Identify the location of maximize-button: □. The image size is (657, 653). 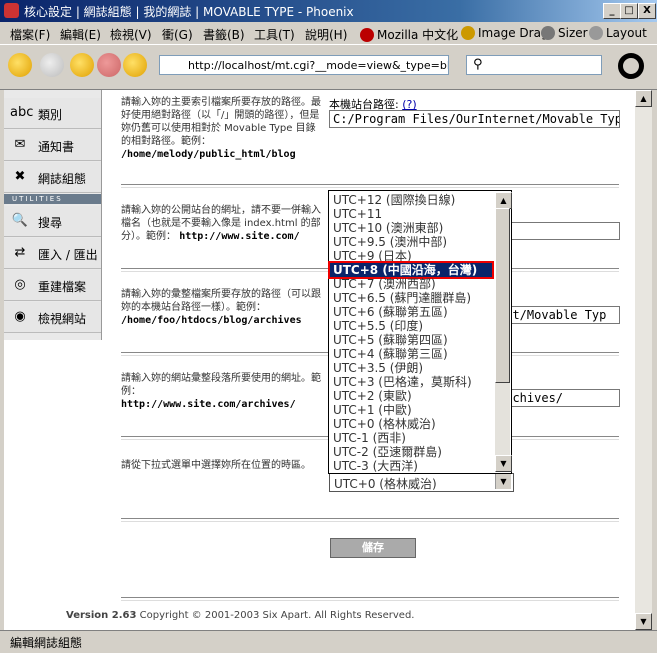
(629, 11).